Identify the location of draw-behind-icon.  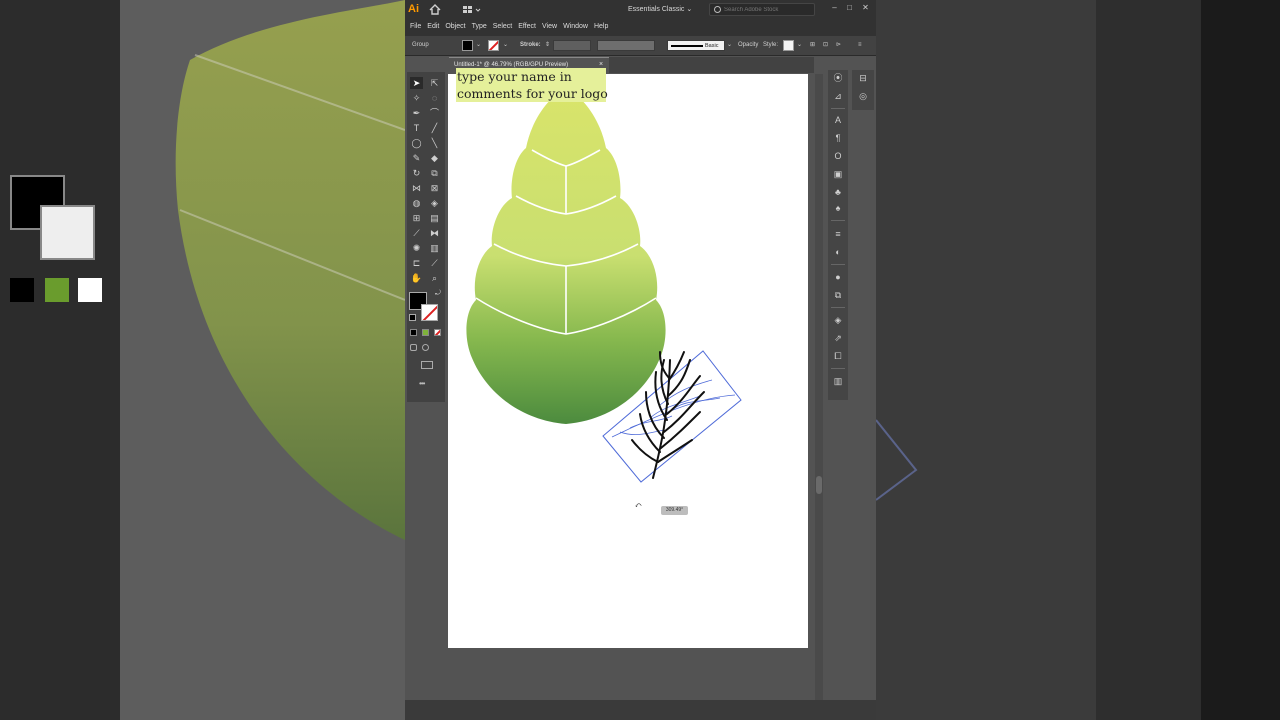
(425, 347).